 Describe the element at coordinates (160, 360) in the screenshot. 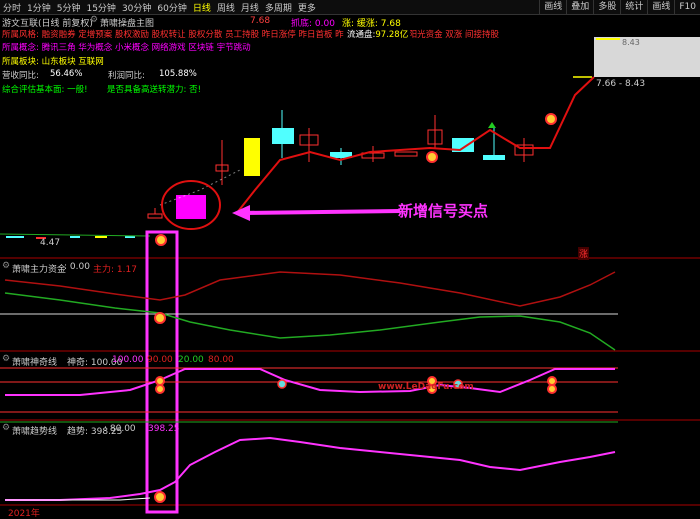

I see `panel2-v2: 90.00` at that location.